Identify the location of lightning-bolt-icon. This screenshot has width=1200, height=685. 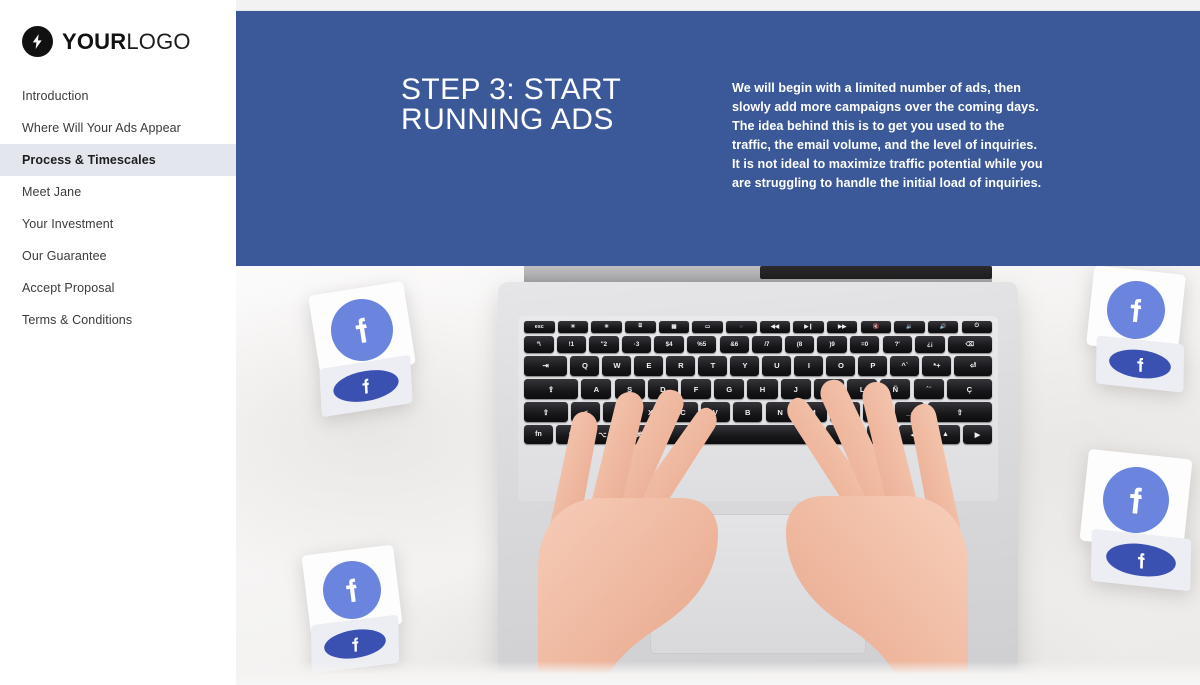
(37, 41).